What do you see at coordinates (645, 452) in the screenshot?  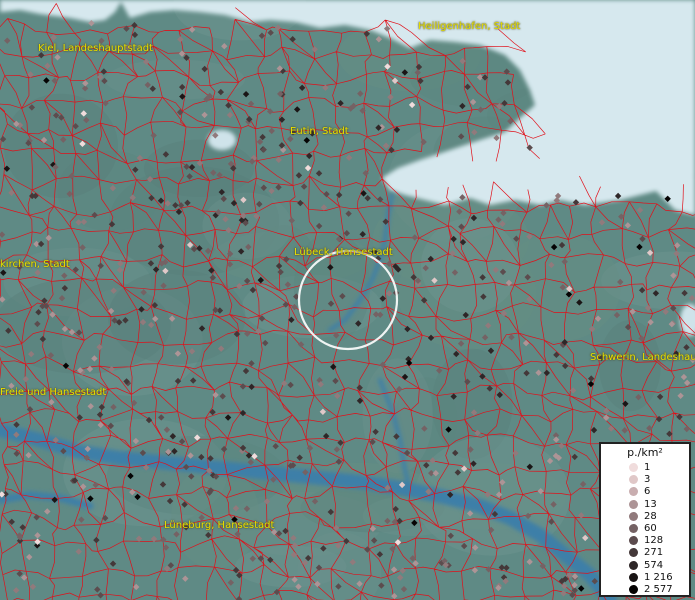 I see `legend-title: p./km²` at bounding box center [645, 452].